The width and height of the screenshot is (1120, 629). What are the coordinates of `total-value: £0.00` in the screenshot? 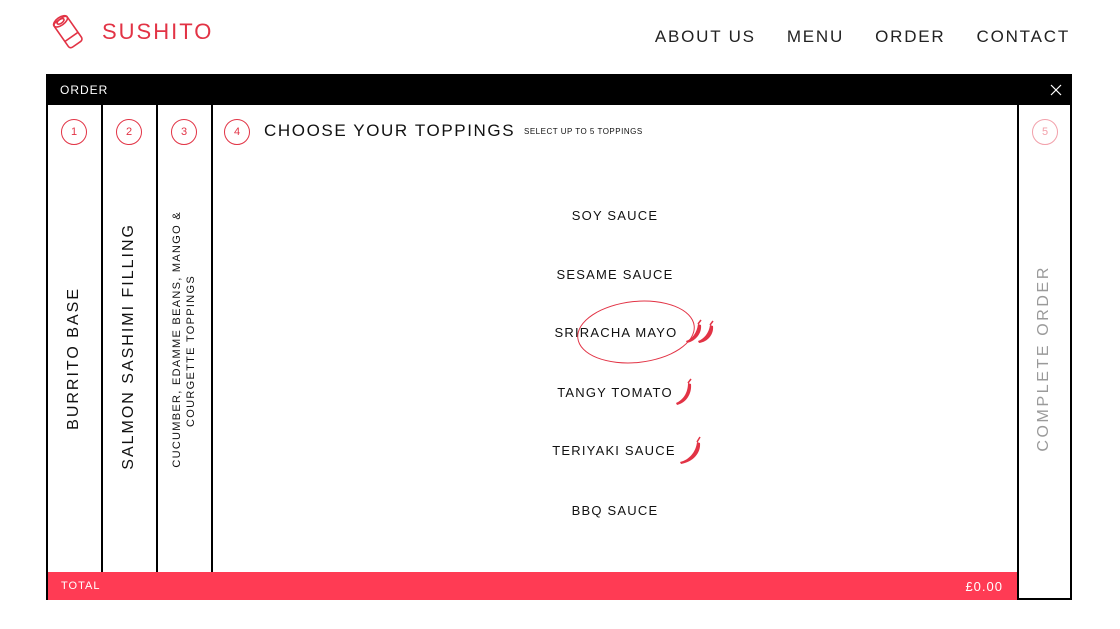 It's located at (984, 586).